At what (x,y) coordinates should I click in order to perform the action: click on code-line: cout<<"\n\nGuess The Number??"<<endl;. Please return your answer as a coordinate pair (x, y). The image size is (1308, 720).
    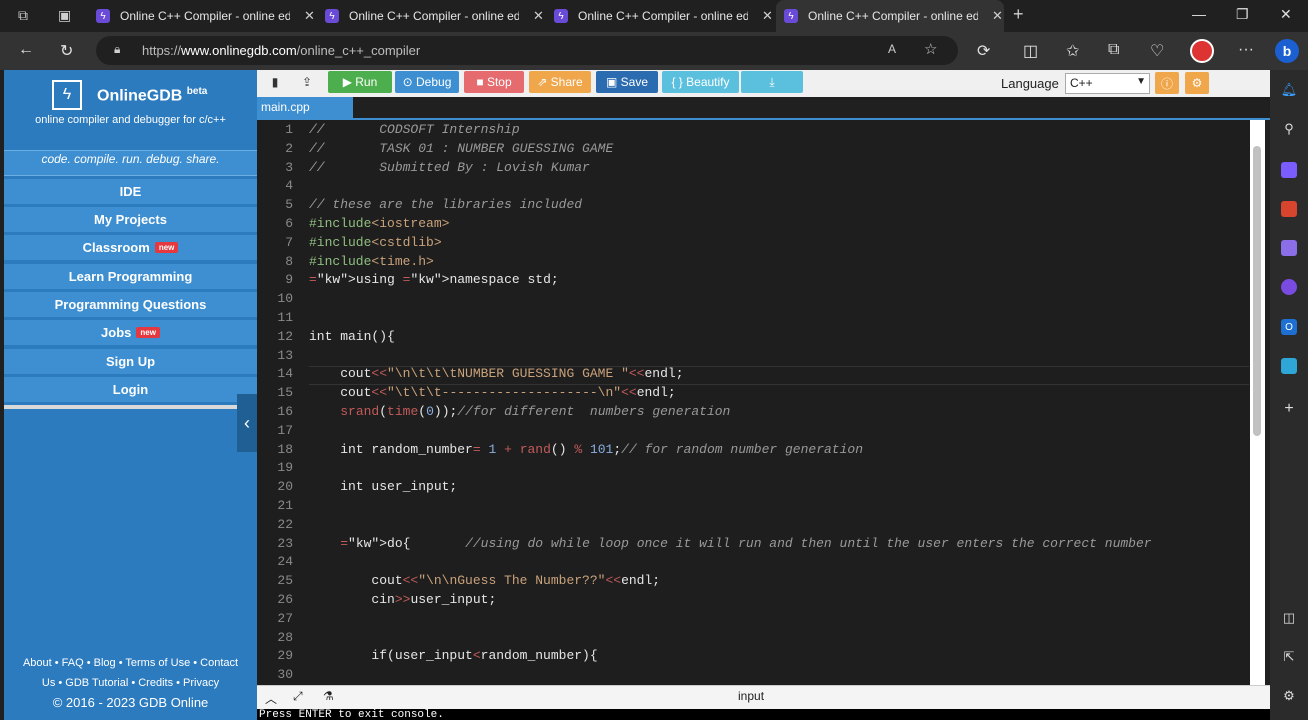
    Looking at the image, I should click on (484, 580).